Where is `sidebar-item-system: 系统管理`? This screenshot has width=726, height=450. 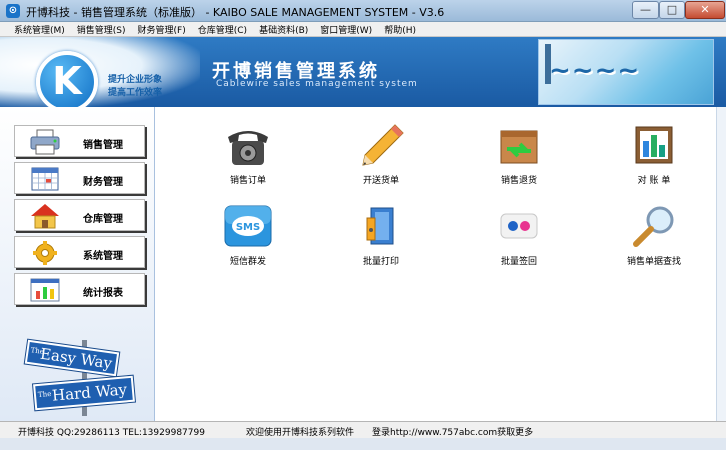 sidebar-item-system: 系统管理 is located at coordinates (79, 252).